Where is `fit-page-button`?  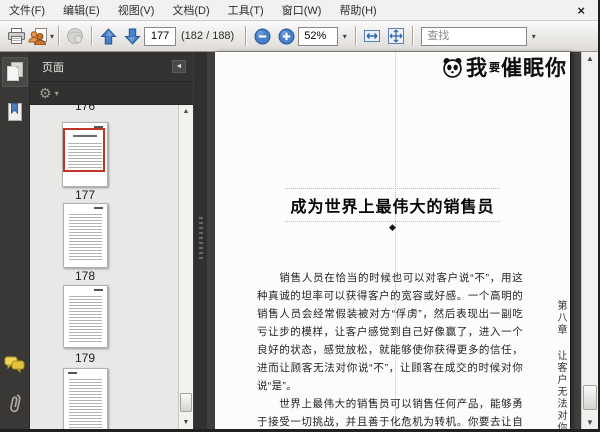
fit-page-button is located at coordinates (396, 36).